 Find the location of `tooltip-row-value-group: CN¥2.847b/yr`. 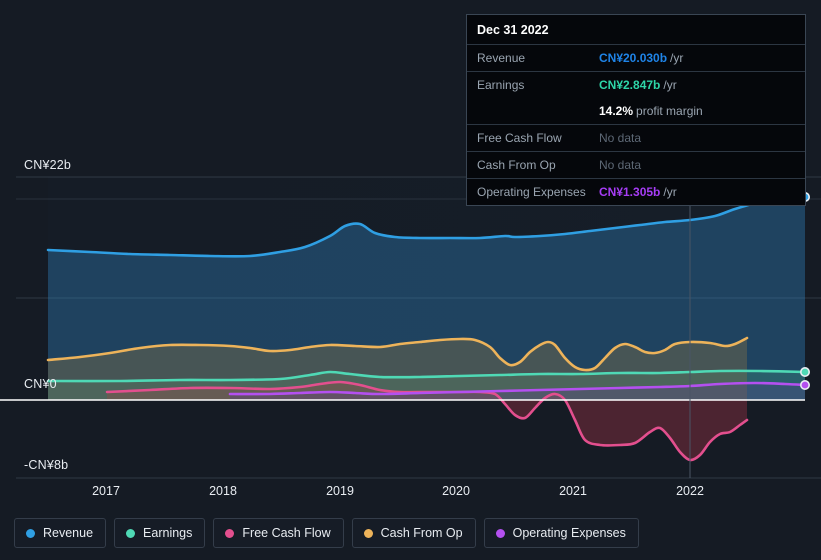

tooltip-row-value-group: CN¥2.847b/yr is located at coordinates (638, 85).